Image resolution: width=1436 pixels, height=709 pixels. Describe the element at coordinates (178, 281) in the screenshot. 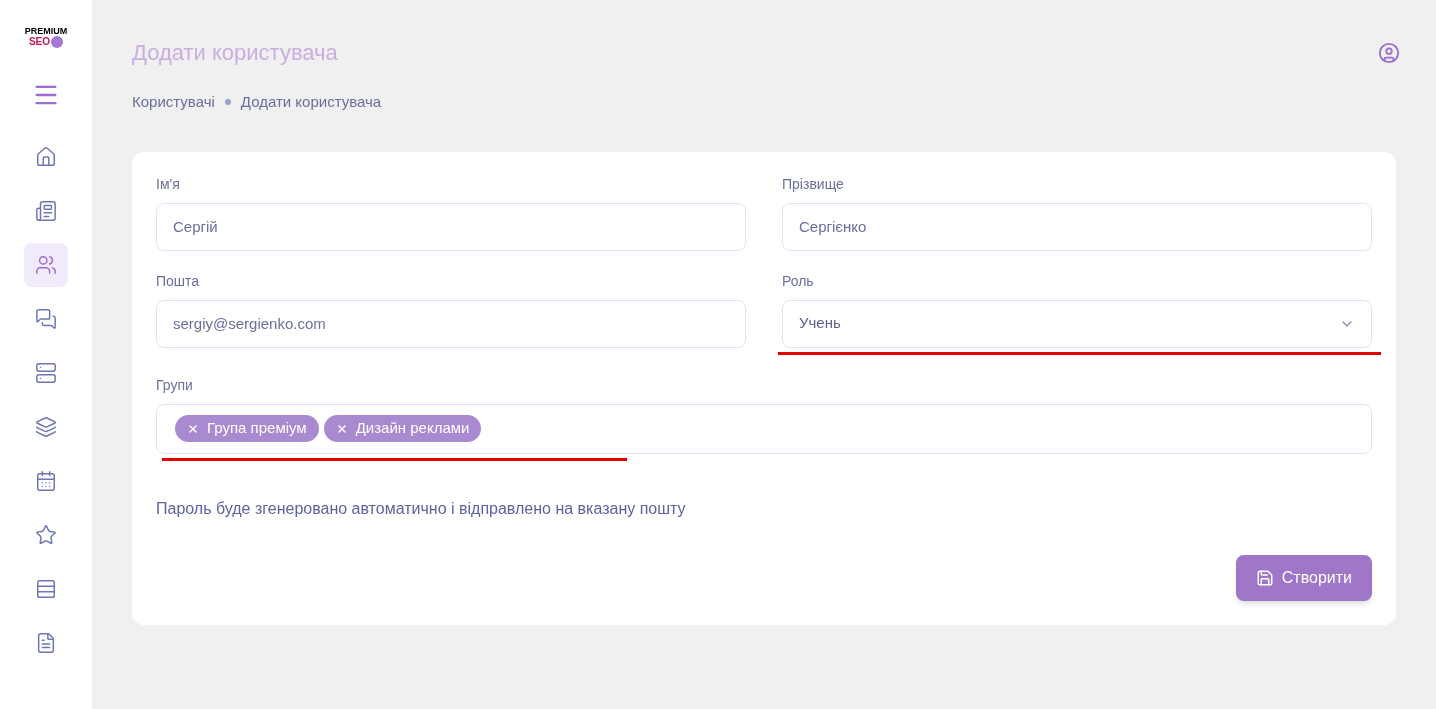

I see `field-label: Пошта` at that location.